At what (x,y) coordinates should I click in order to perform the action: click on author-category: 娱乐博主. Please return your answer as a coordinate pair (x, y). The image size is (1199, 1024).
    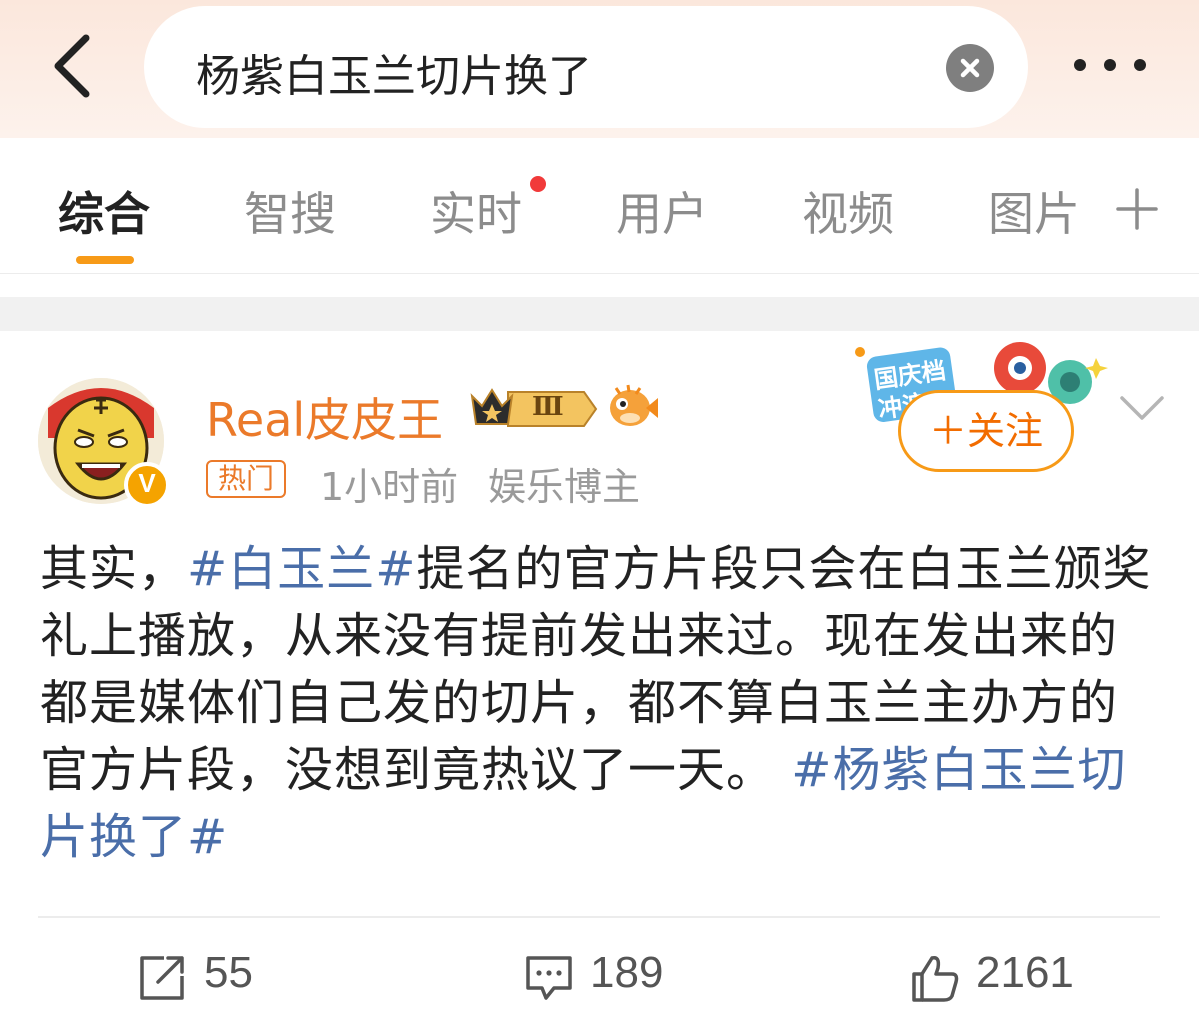
    Looking at the image, I should click on (564, 487).